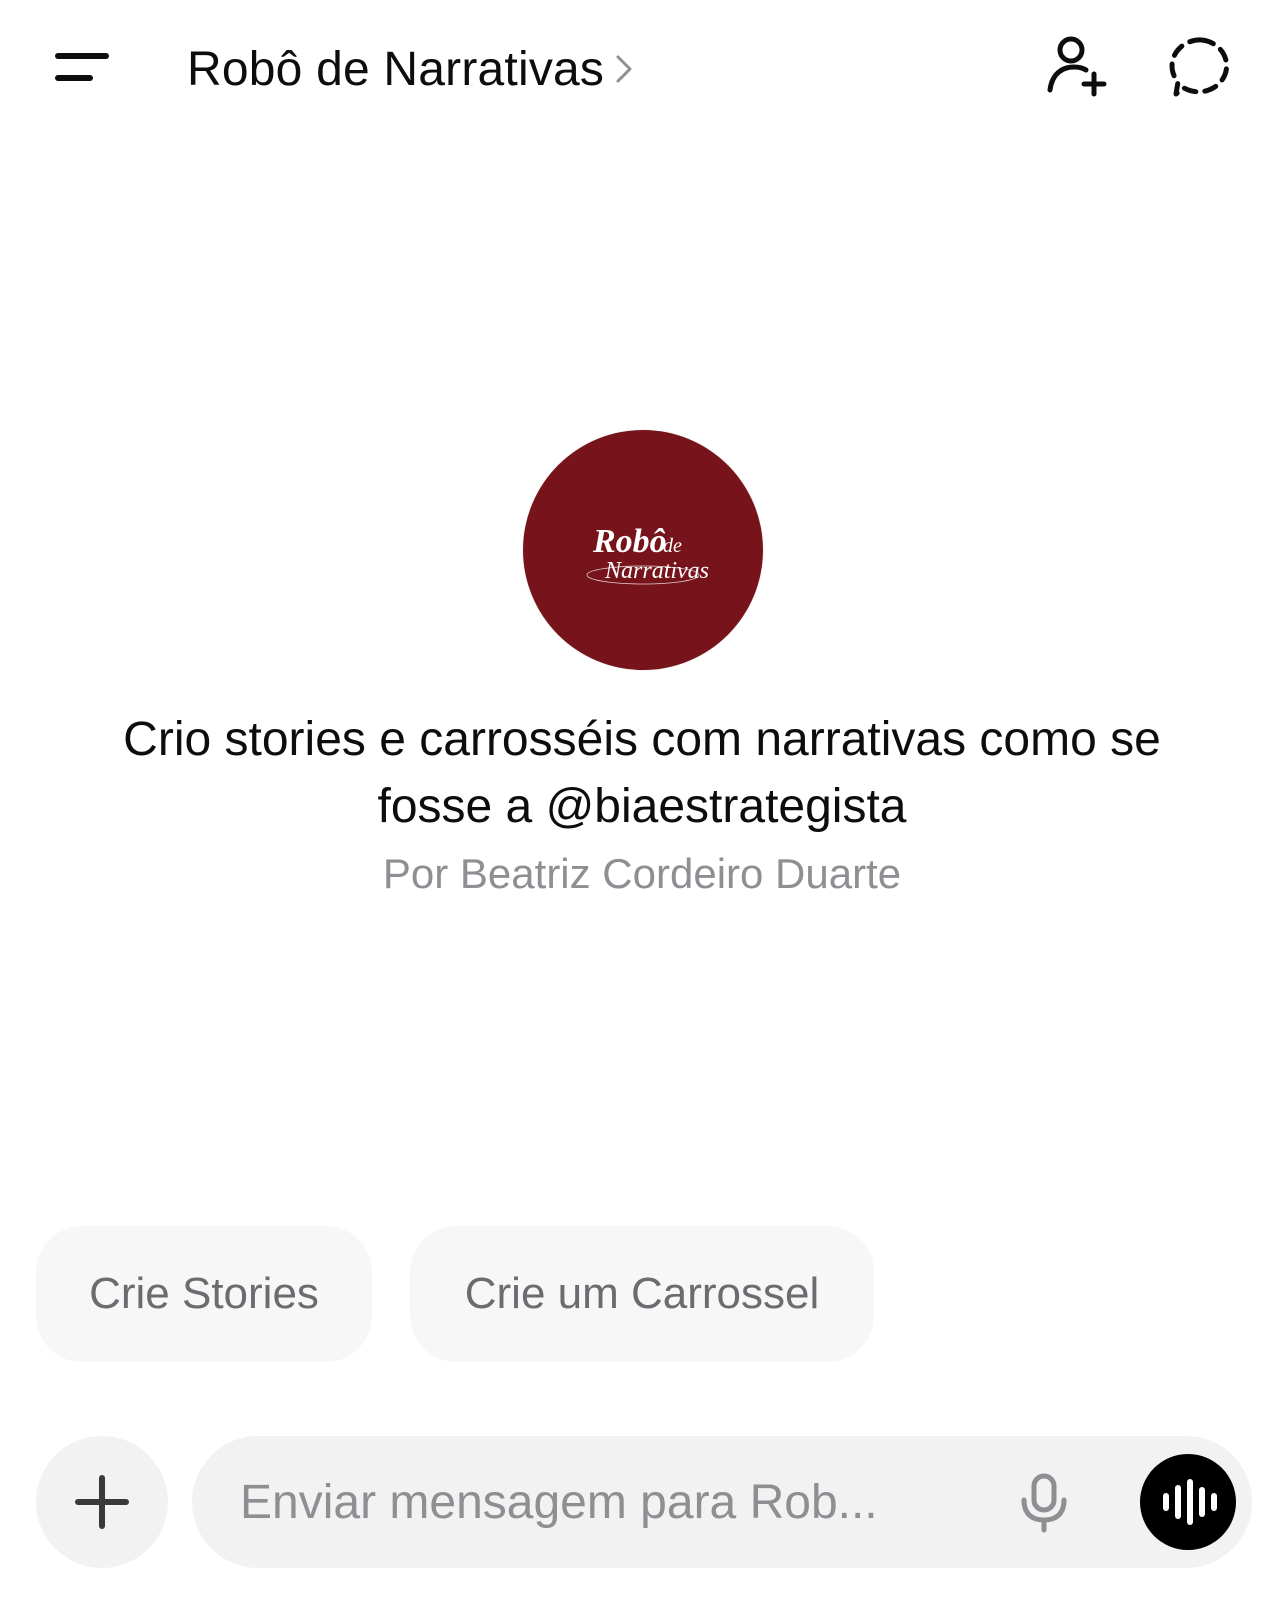 This screenshot has width=1284, height=1599. Describe the element at coordinates (672, 546) in the screenshot. I see `logo-text-small: de` at that location.